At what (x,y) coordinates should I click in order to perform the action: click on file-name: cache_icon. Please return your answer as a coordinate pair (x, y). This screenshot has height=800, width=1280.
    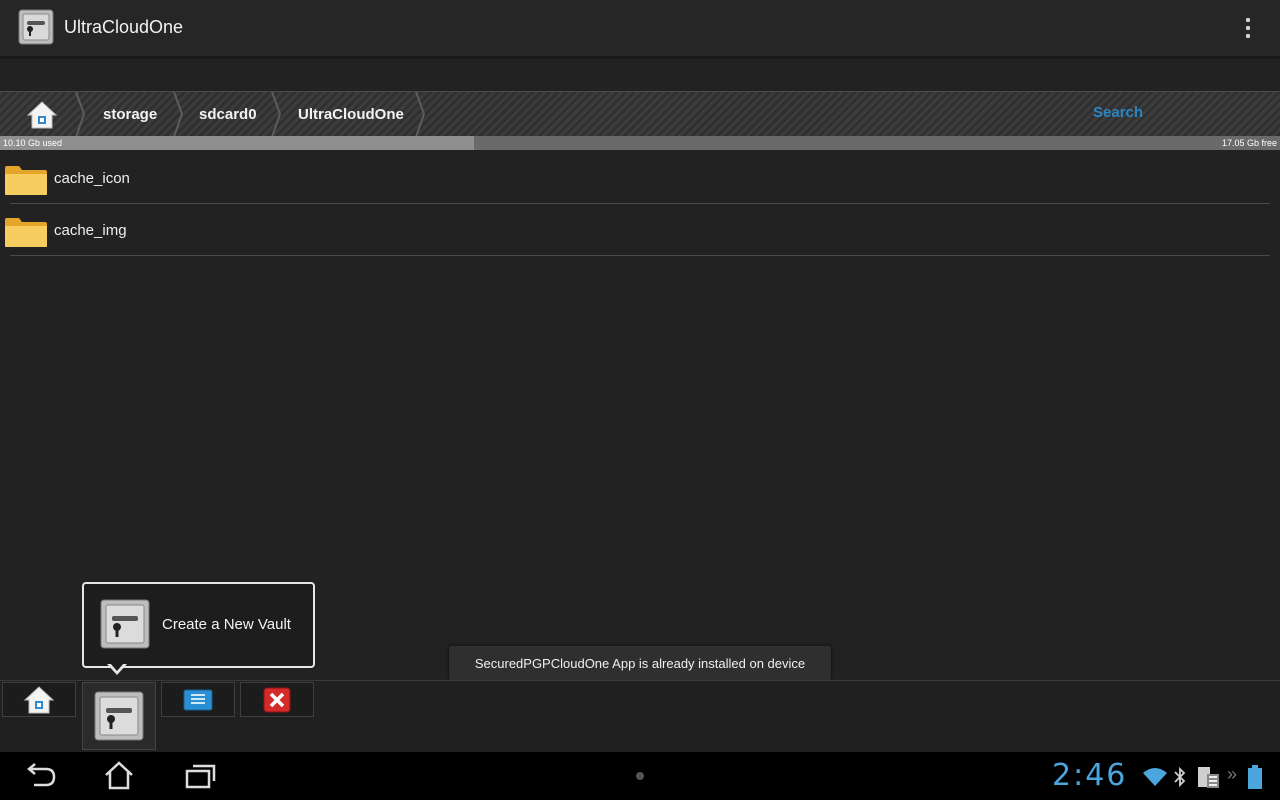
    Looking at the image, I should click on (92, 178).